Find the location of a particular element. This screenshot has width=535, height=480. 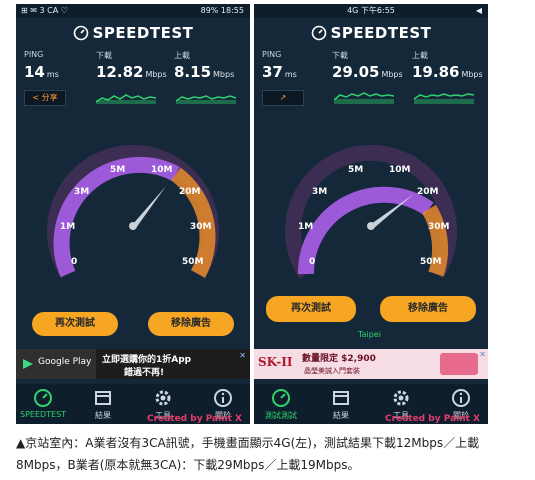

ping-stat: PING 37 ms is located at coordinates (279, 65).